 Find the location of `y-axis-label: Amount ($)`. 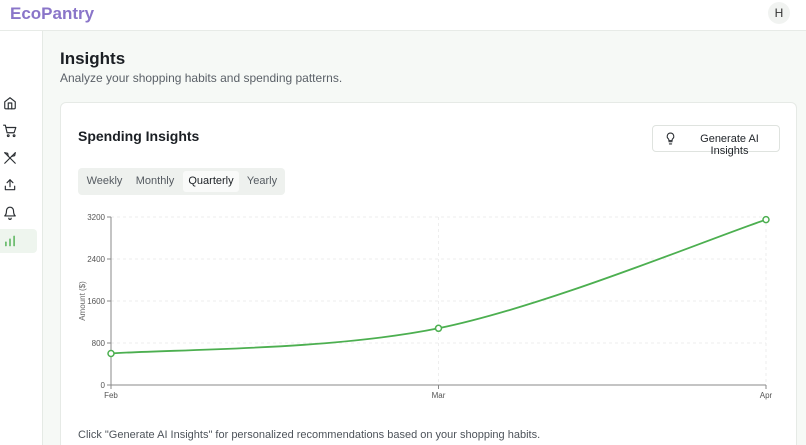

y-axis-label: Amount ($) is located at coordinates (82, 301).